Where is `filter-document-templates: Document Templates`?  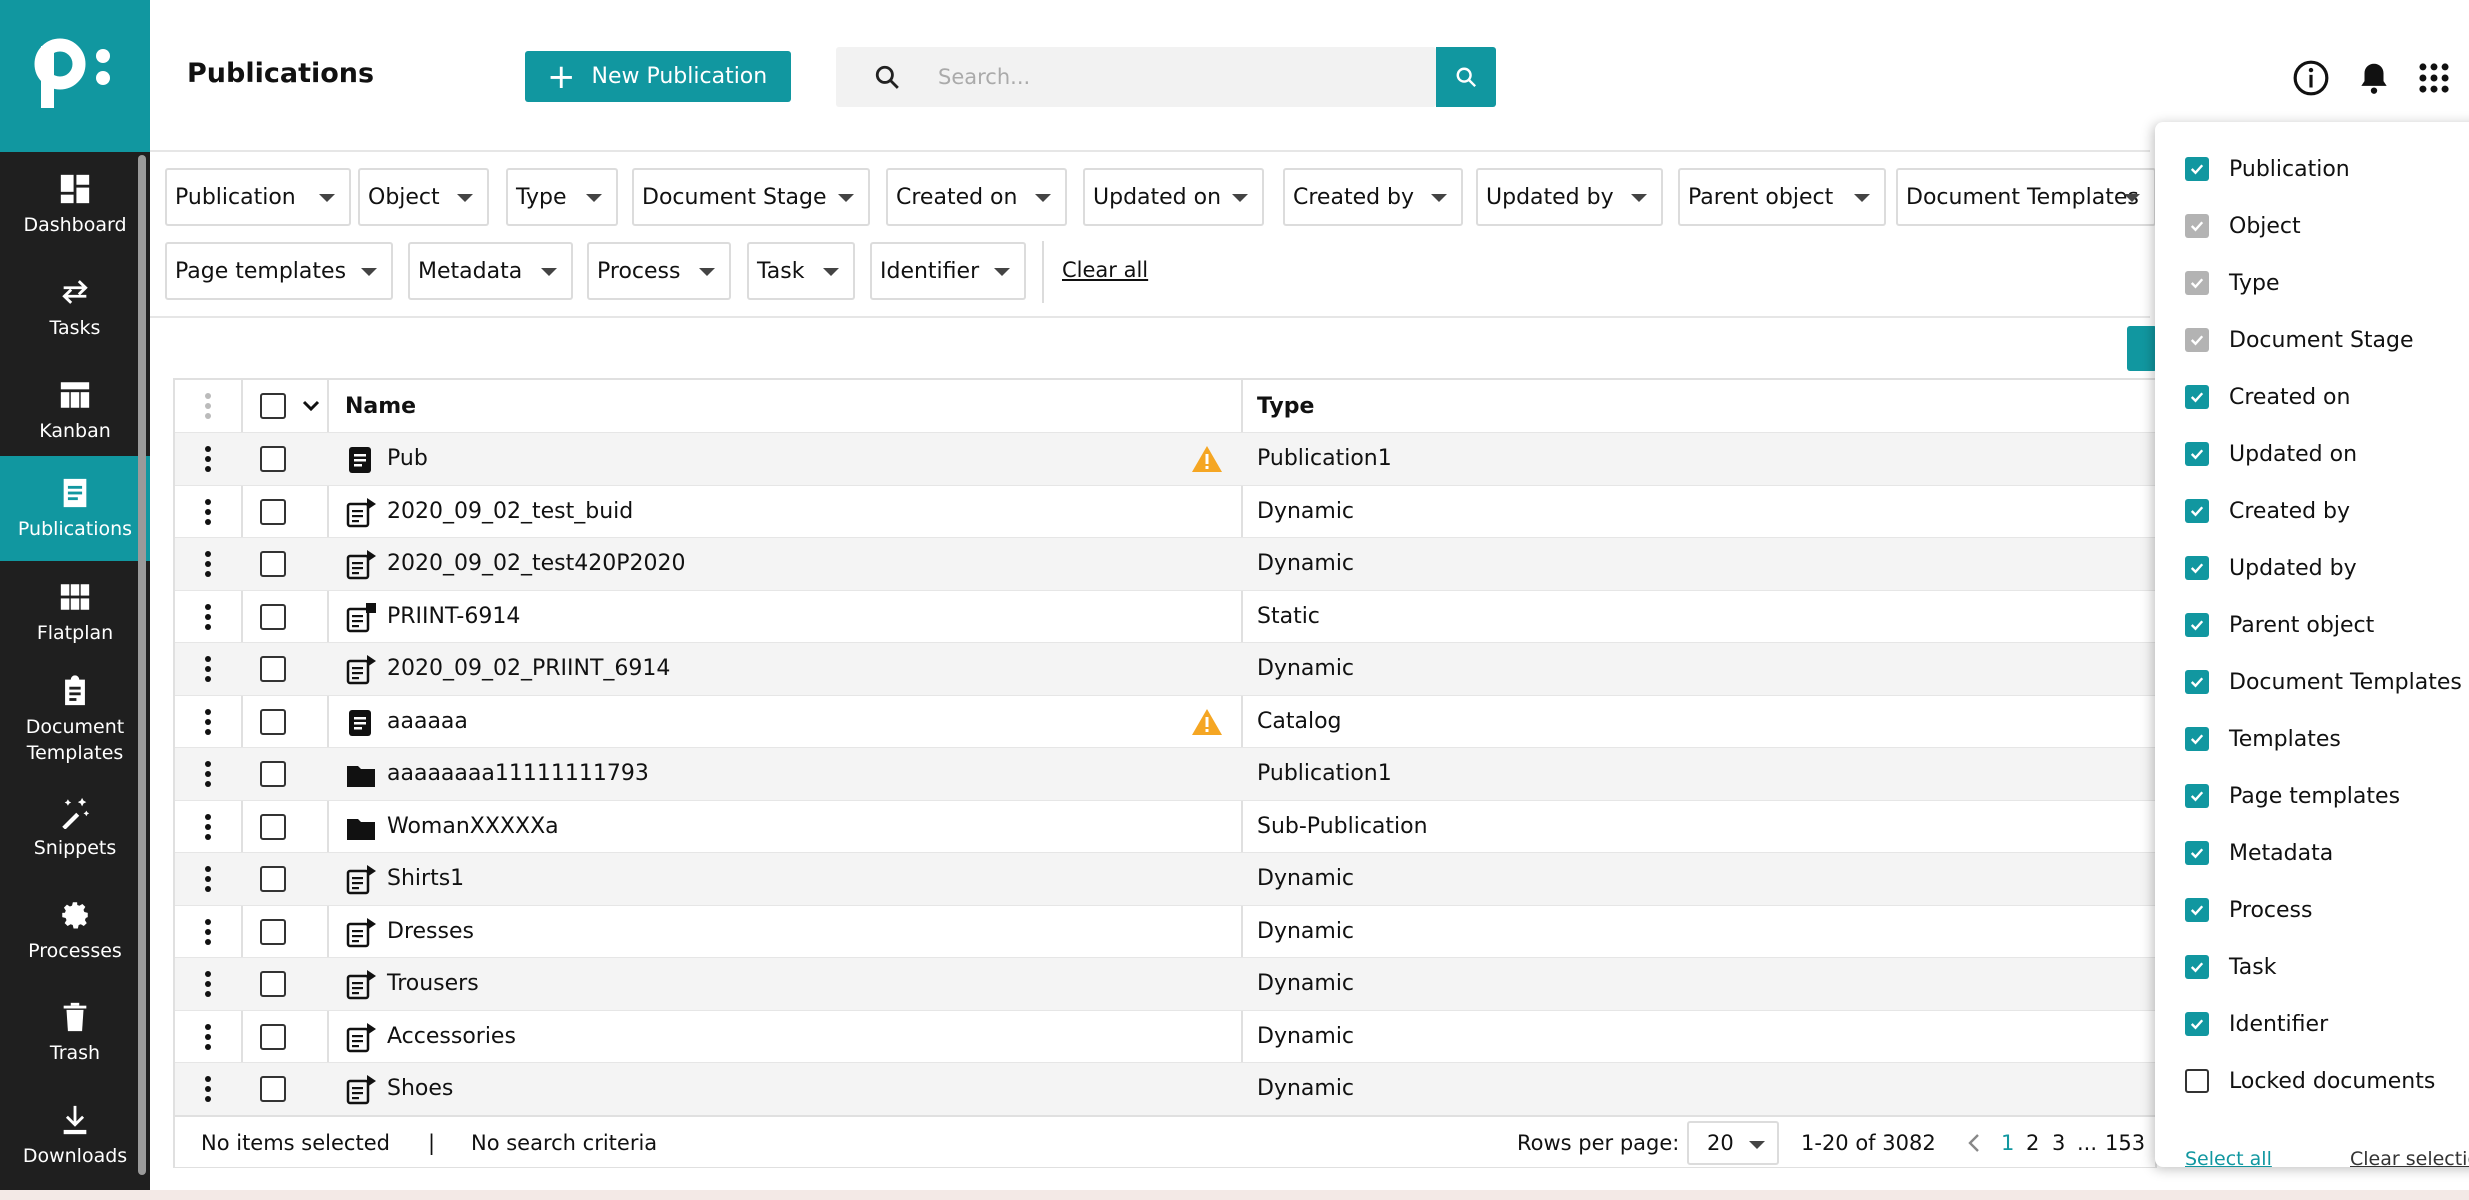 filter-document-templates: Document Templates is located at coordinates (2026, 197).